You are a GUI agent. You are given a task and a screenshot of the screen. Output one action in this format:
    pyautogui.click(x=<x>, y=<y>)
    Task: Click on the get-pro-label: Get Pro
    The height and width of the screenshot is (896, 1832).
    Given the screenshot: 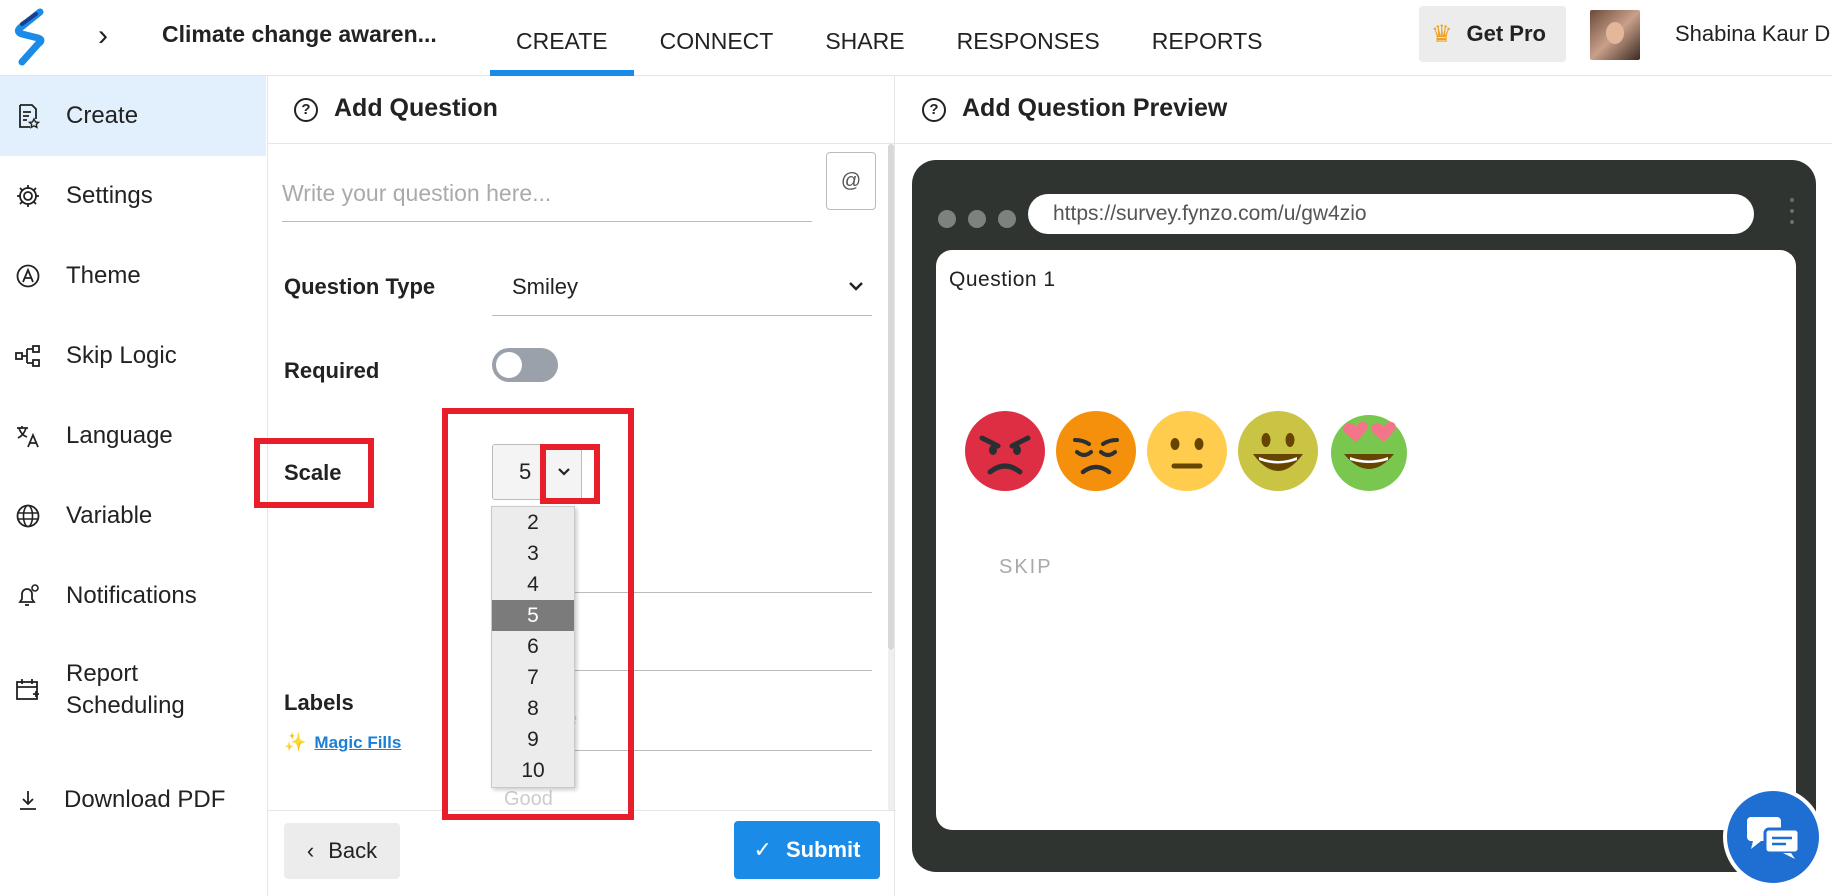 What is the action you would take?
    pyautogui.click(x=1506, y=33)
    